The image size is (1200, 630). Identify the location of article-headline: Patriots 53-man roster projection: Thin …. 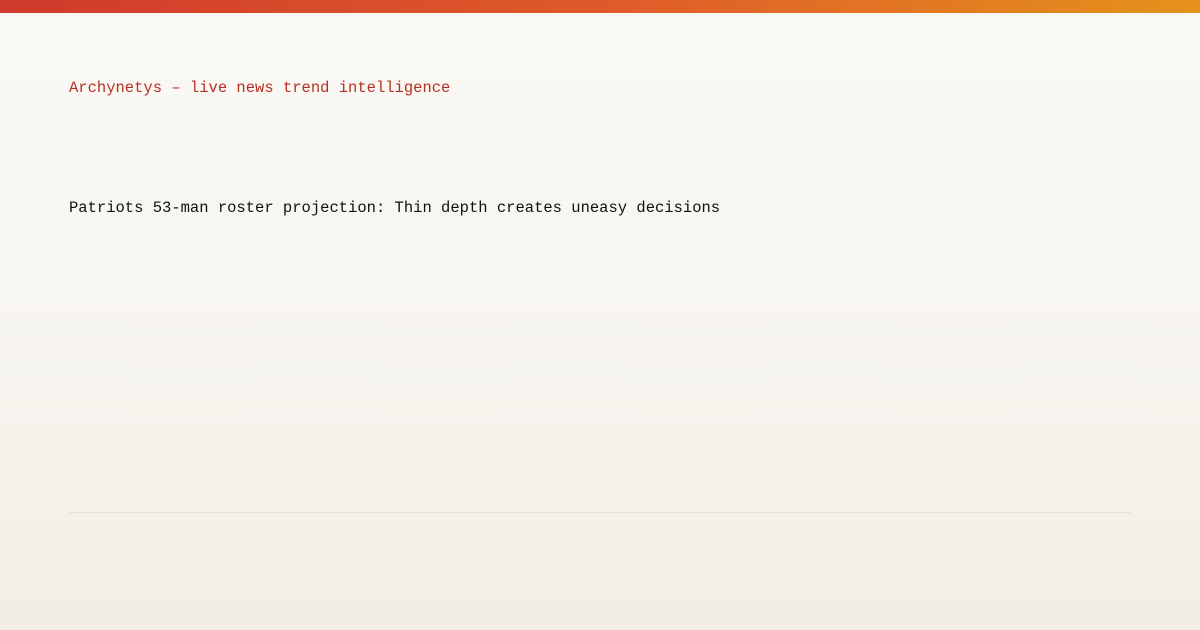
(395, 208).